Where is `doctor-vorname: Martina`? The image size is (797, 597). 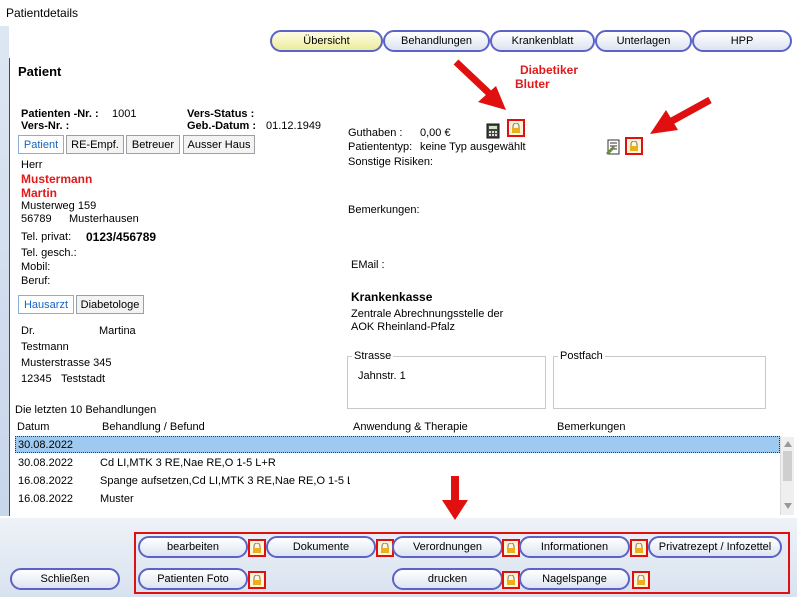
doctor-vorname: Martina is located at coordinates (117, 331).